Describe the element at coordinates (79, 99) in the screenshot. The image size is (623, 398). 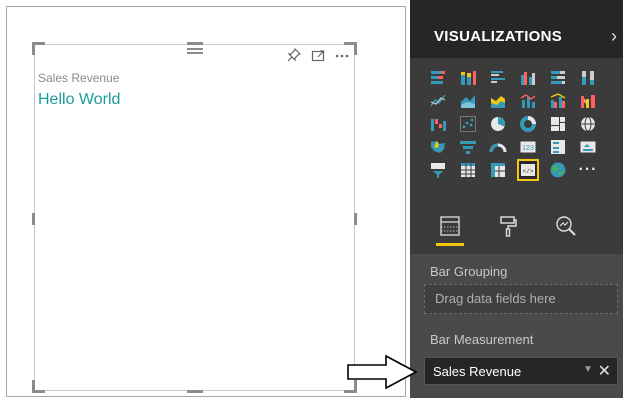
I see `visual-content-text: Hello World` at that location.